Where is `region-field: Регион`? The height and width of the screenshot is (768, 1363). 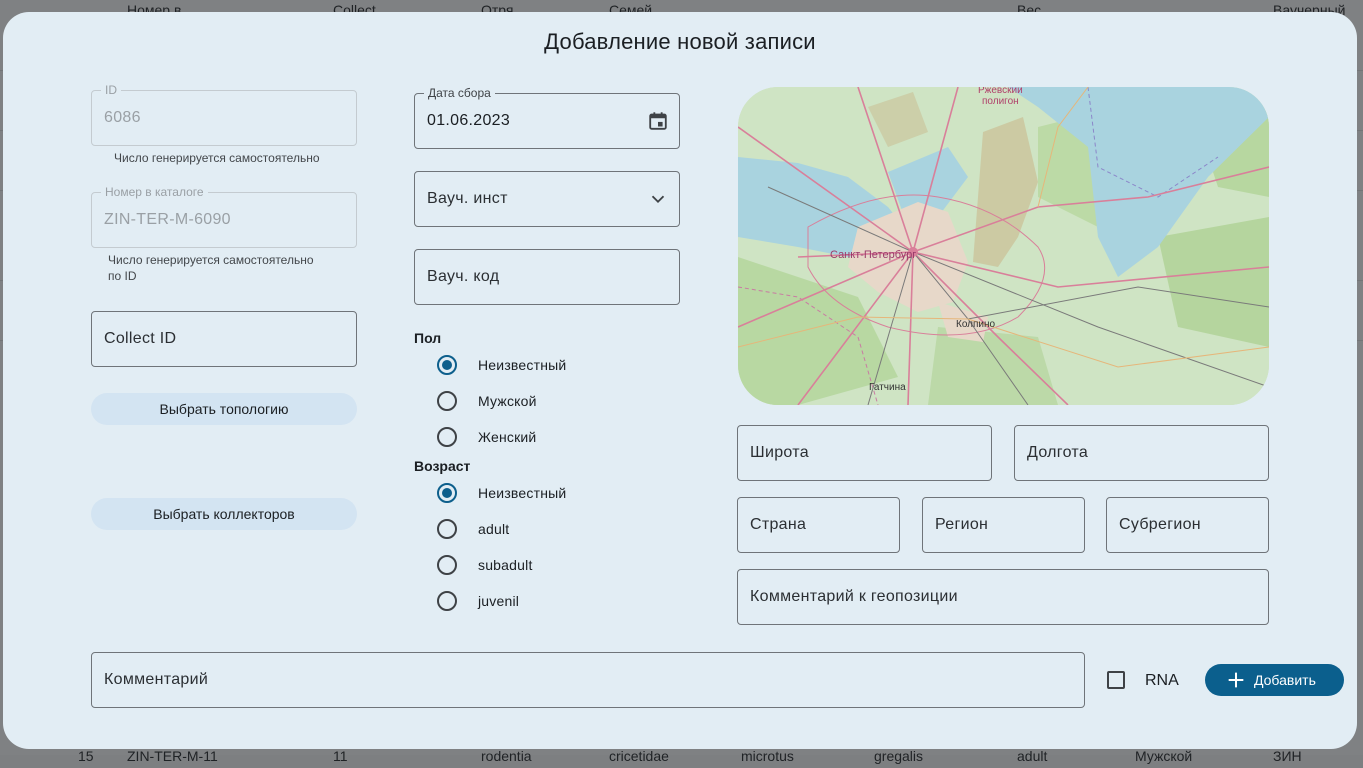 region-field: Регион is located at coordinates (1003, 525).